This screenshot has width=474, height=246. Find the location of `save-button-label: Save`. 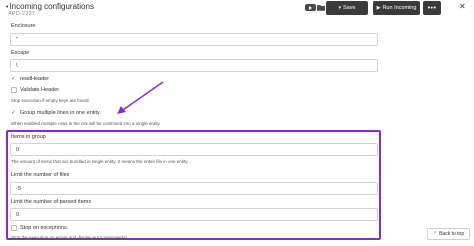

save-button-label: Save is located at coordinates (349, 8).